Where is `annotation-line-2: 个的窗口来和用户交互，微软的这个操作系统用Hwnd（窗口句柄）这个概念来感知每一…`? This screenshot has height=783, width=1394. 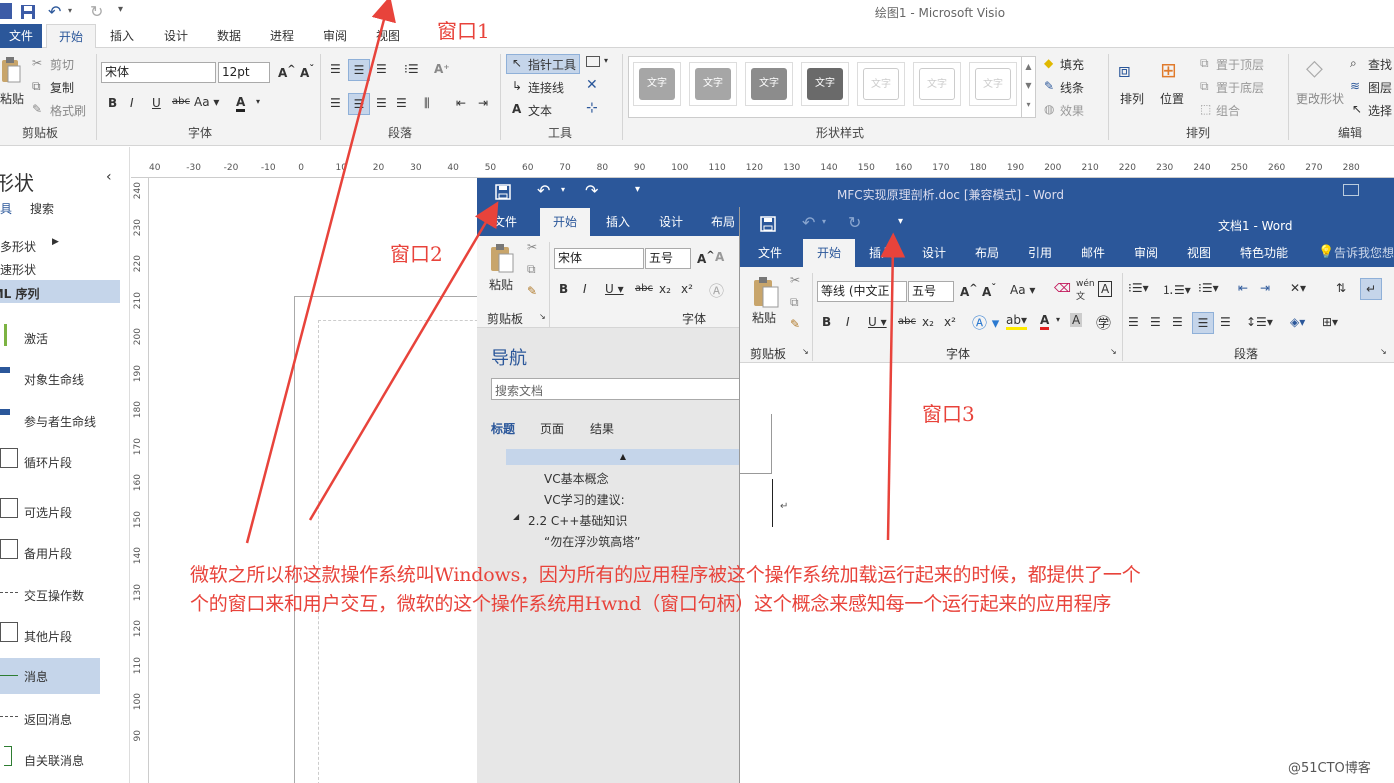 annotation-line-2: 个的窗口来和用户交互，微软的这个操作系统用Hwnd（窗口句柄）这个概念来感知每一… is located at coordinates (651, 604).